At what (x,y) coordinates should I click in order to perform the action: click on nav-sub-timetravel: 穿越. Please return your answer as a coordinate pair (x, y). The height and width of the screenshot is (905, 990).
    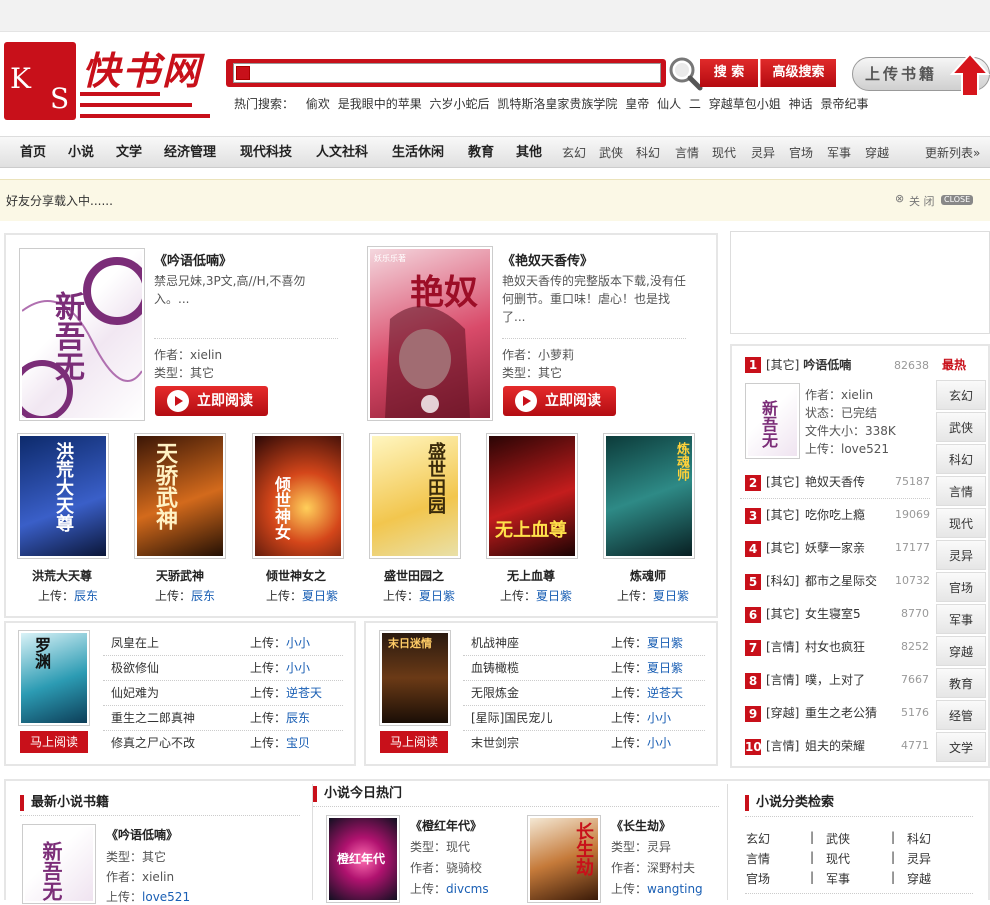
    Looking at the image, I should click on (877, 153).